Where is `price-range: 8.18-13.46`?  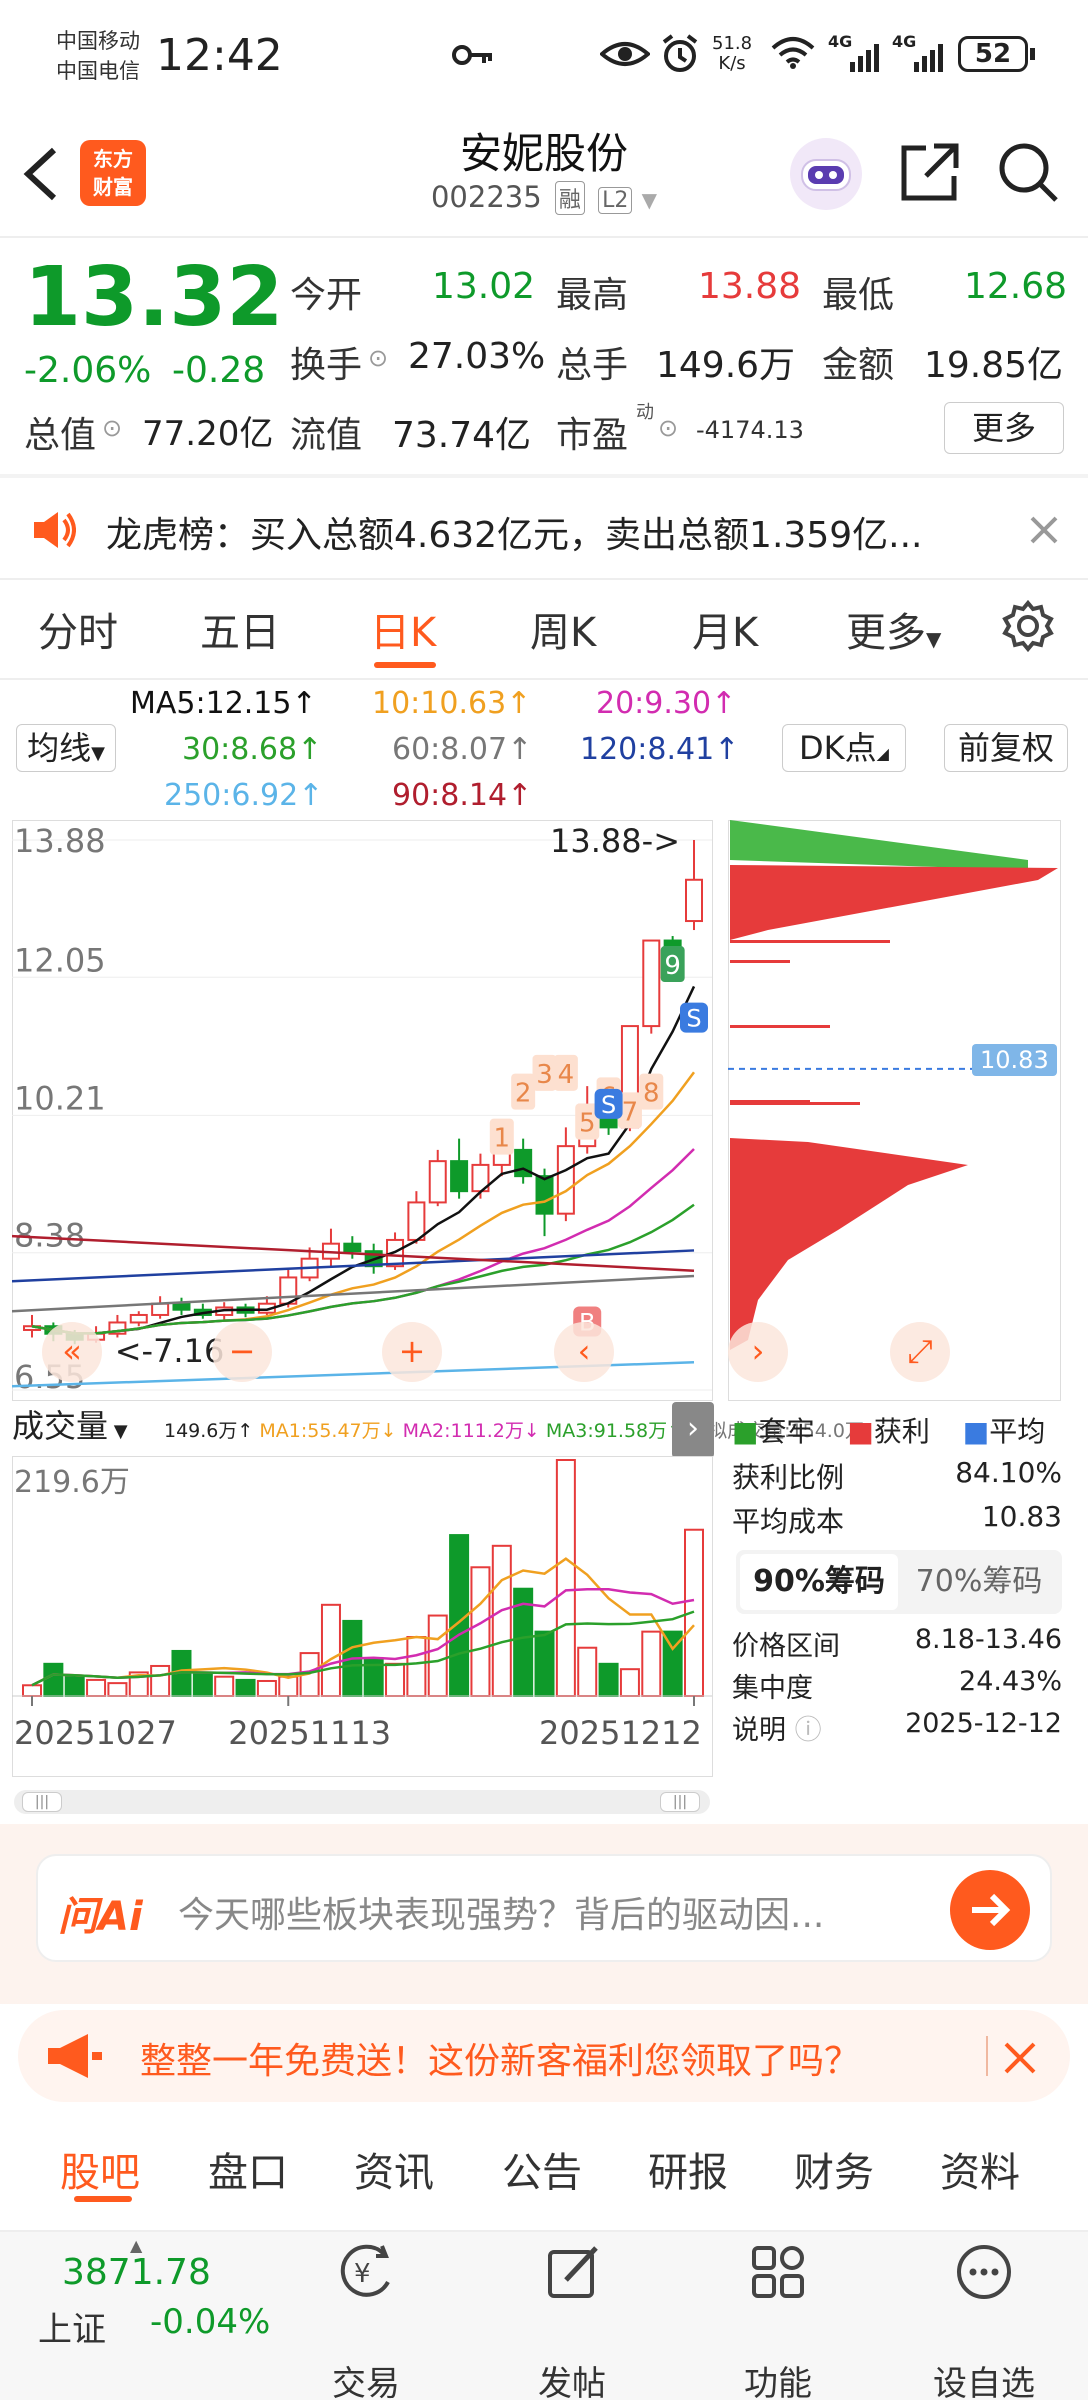 price-range: 8.18-13.46 is located at coordinates (988, 1639).